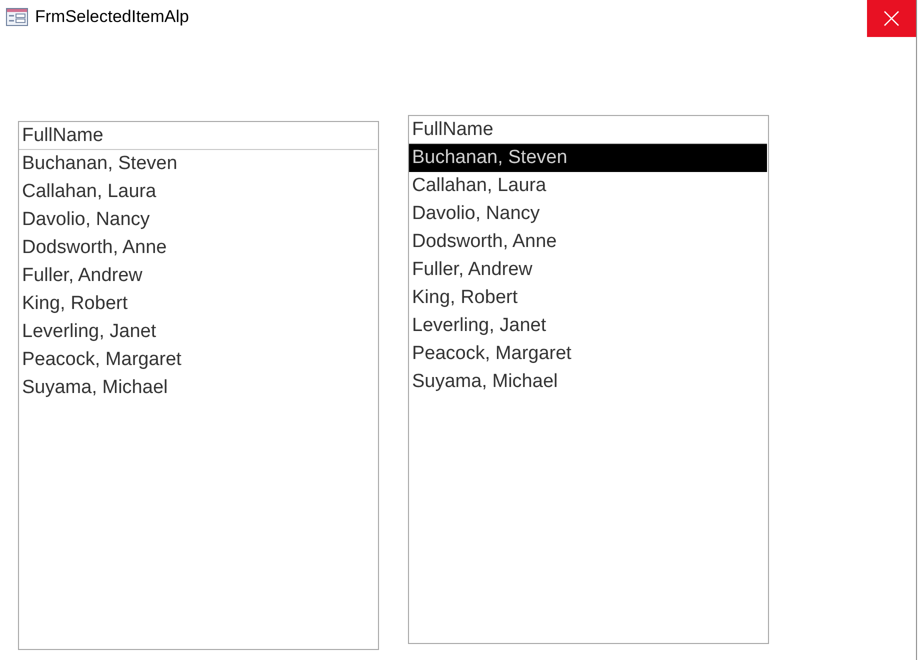  What do you see at coordinates (112, 17) in the screenshot?
I see `window-title: FrmSelectedItemAlp` at bounding box center [112, 17].